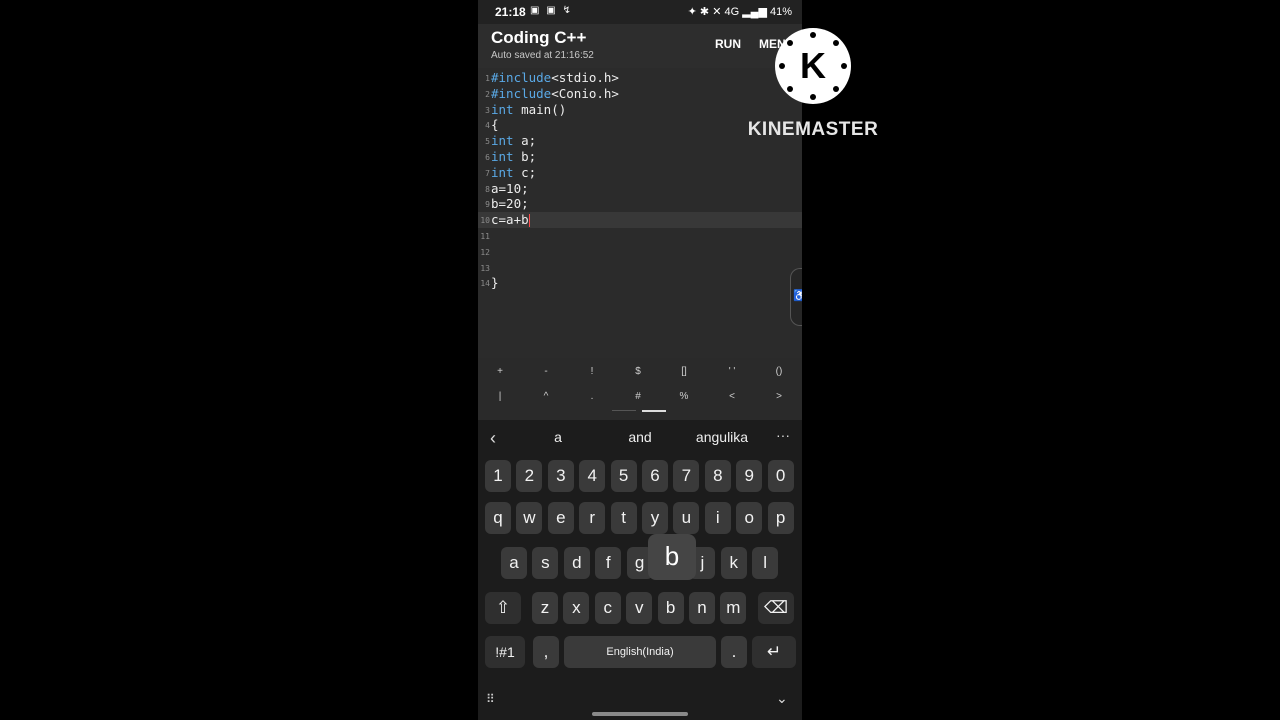 This screenshot has height=720, width=1280. I want to click on symbol-key: $, so click(638, 371).